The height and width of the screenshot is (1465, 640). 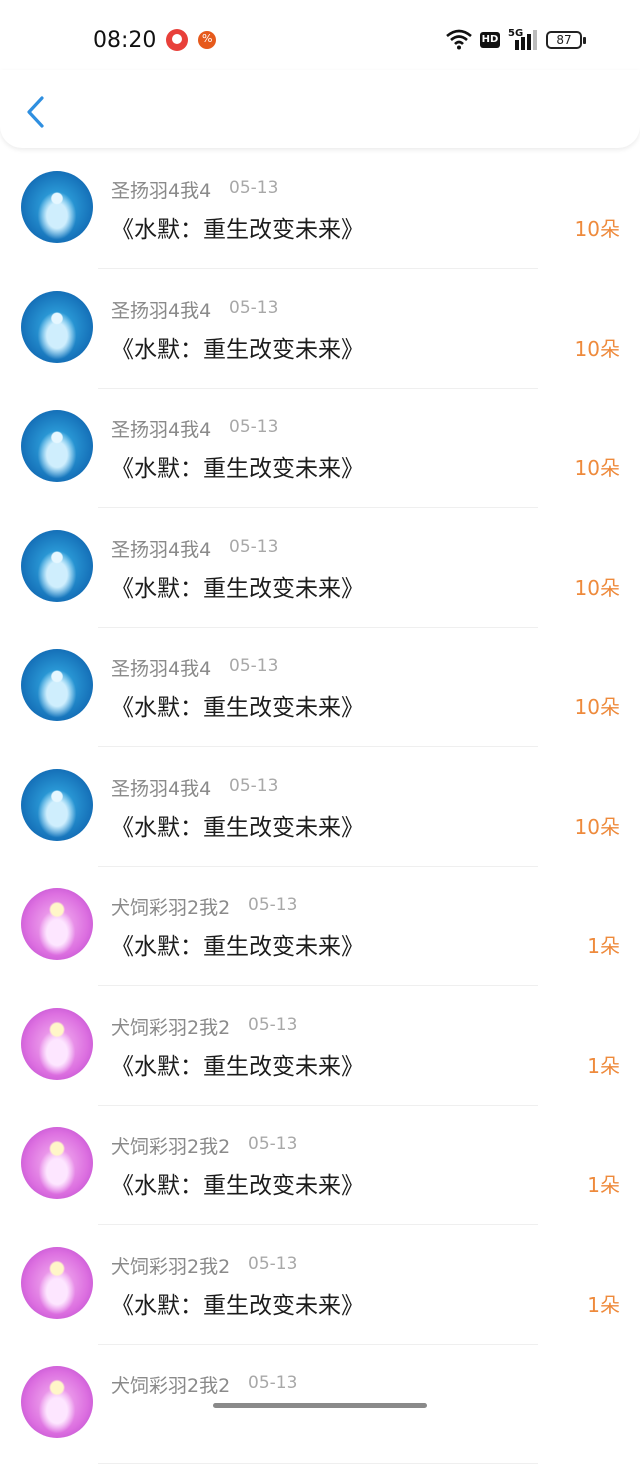 I want to click on nav-bar, so click(x=320, y=109).